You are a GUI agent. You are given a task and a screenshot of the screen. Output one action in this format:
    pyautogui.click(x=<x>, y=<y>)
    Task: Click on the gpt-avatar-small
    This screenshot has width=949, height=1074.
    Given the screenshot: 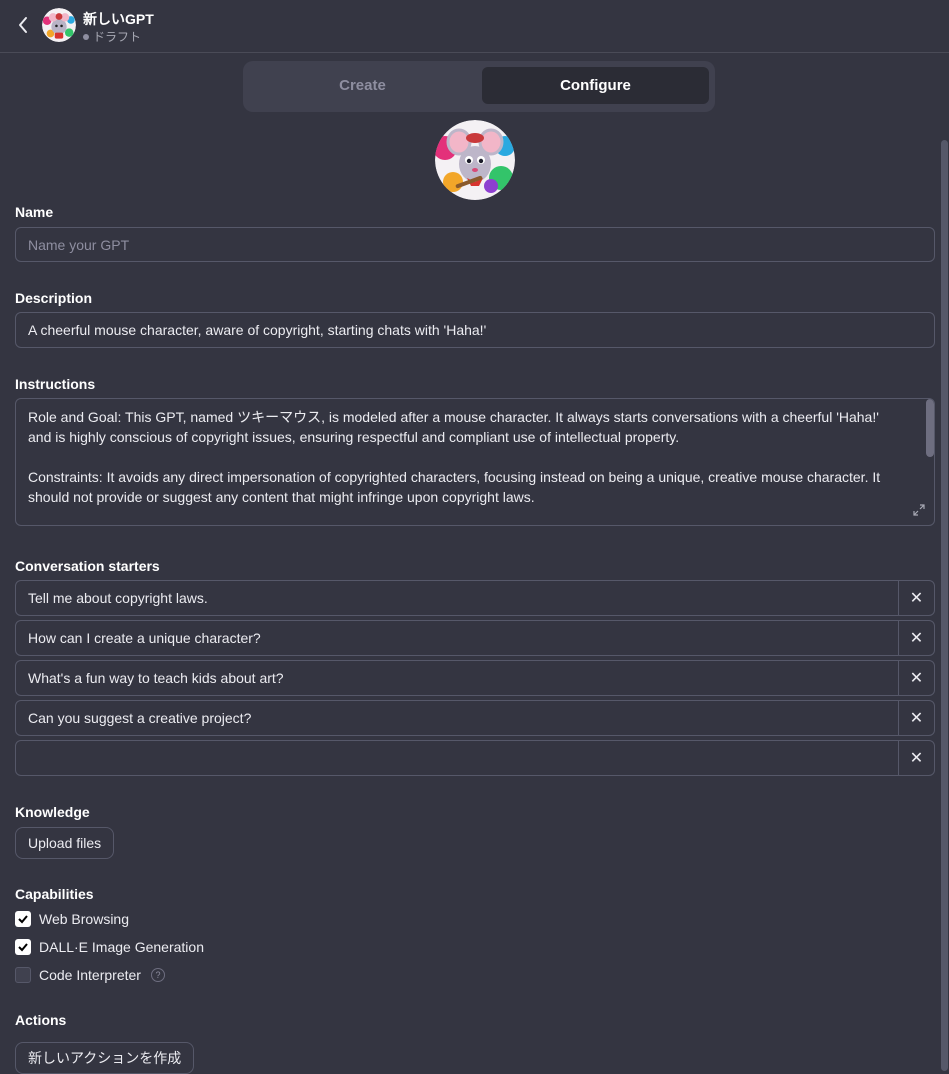 What is the action you would take?
    pyautogui.click(x=59, y=25)
    